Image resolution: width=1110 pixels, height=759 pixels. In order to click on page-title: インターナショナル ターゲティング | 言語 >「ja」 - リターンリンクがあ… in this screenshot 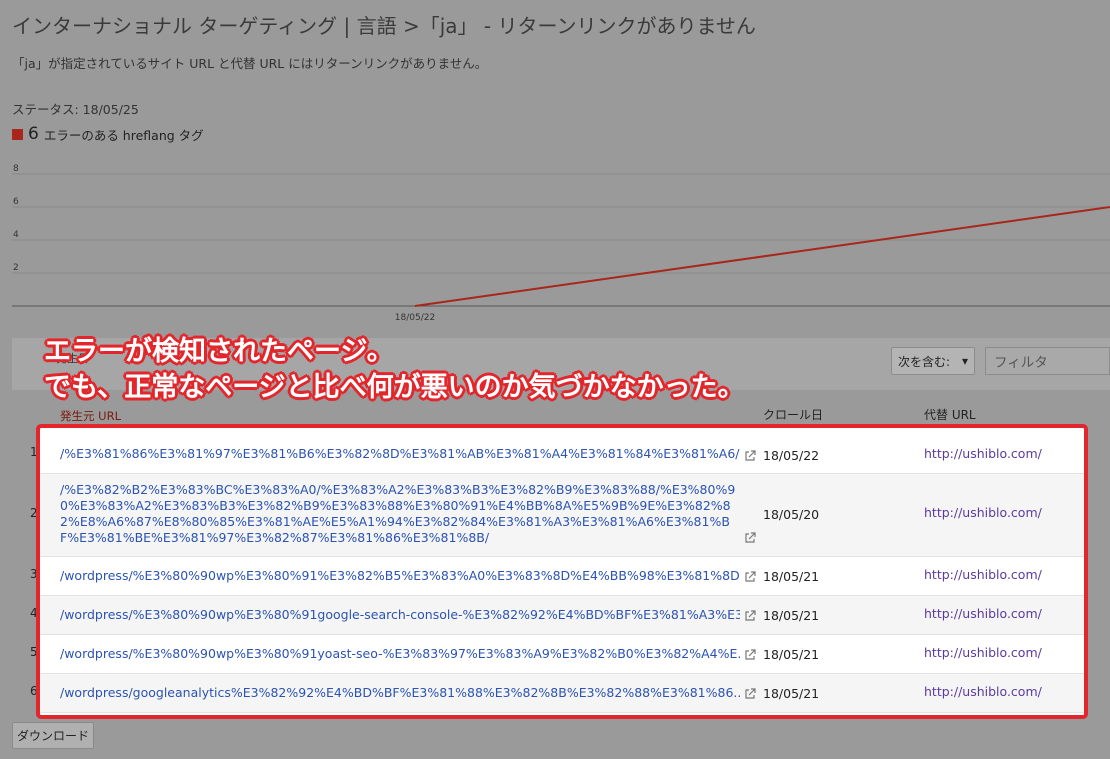, I will do `click(384, 26)`.